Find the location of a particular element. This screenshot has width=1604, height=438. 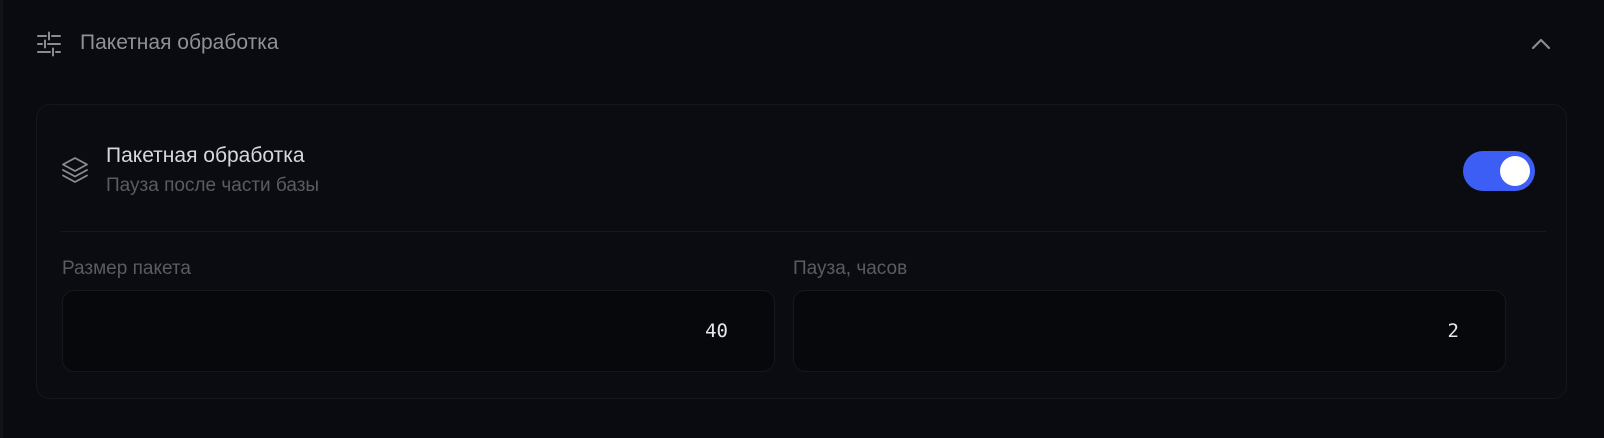

card-title: Пакетная обработка is located at coordinates (205, 155).